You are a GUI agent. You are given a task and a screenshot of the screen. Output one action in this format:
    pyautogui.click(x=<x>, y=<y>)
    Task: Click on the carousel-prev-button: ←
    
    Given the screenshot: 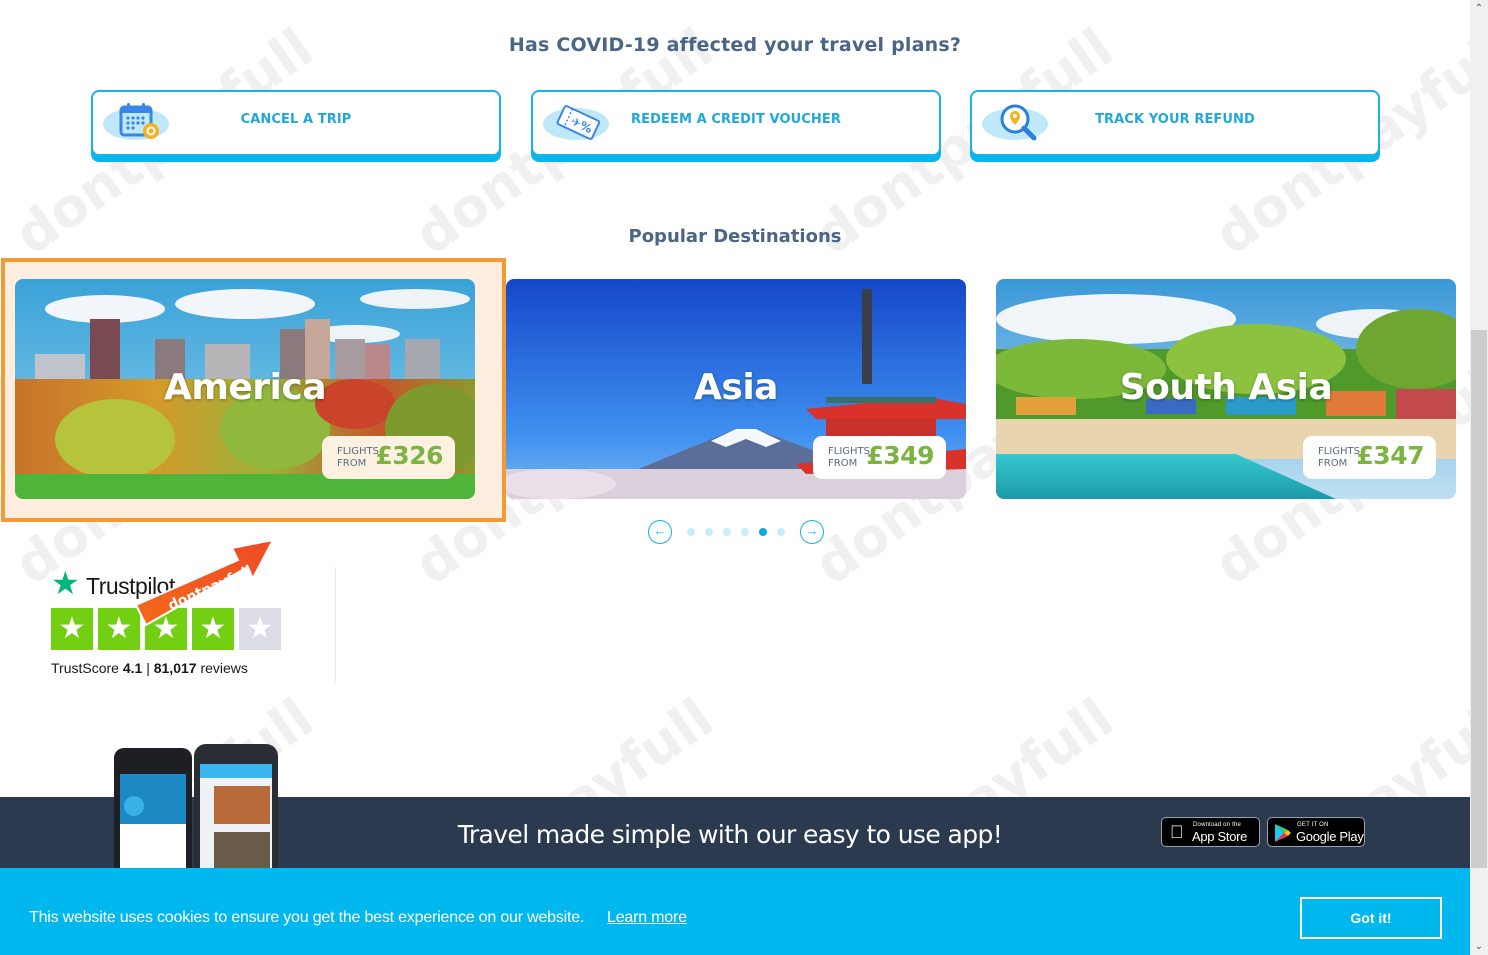 What is the action you would take?
    pyautogui.click(x=660, y=532)
    